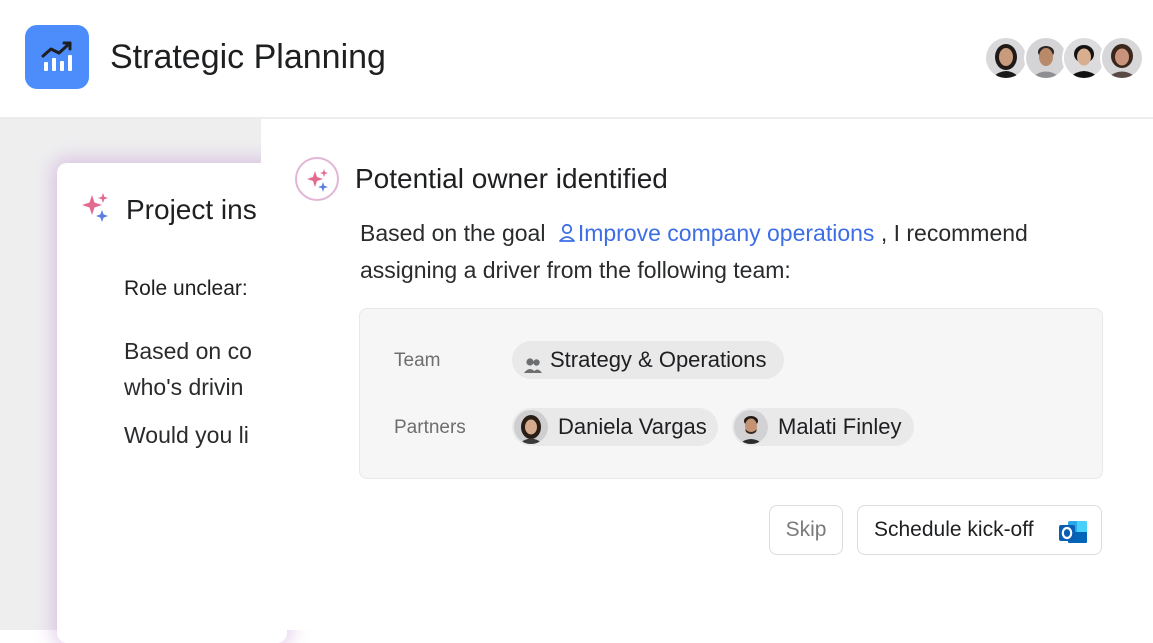 The height and width of the screenshot is (643, 1153). What do you see at coordinates (188, 351) in the screenshot?
I see `card-paragraph-line: Based on co` at bounding box center [188, 351].